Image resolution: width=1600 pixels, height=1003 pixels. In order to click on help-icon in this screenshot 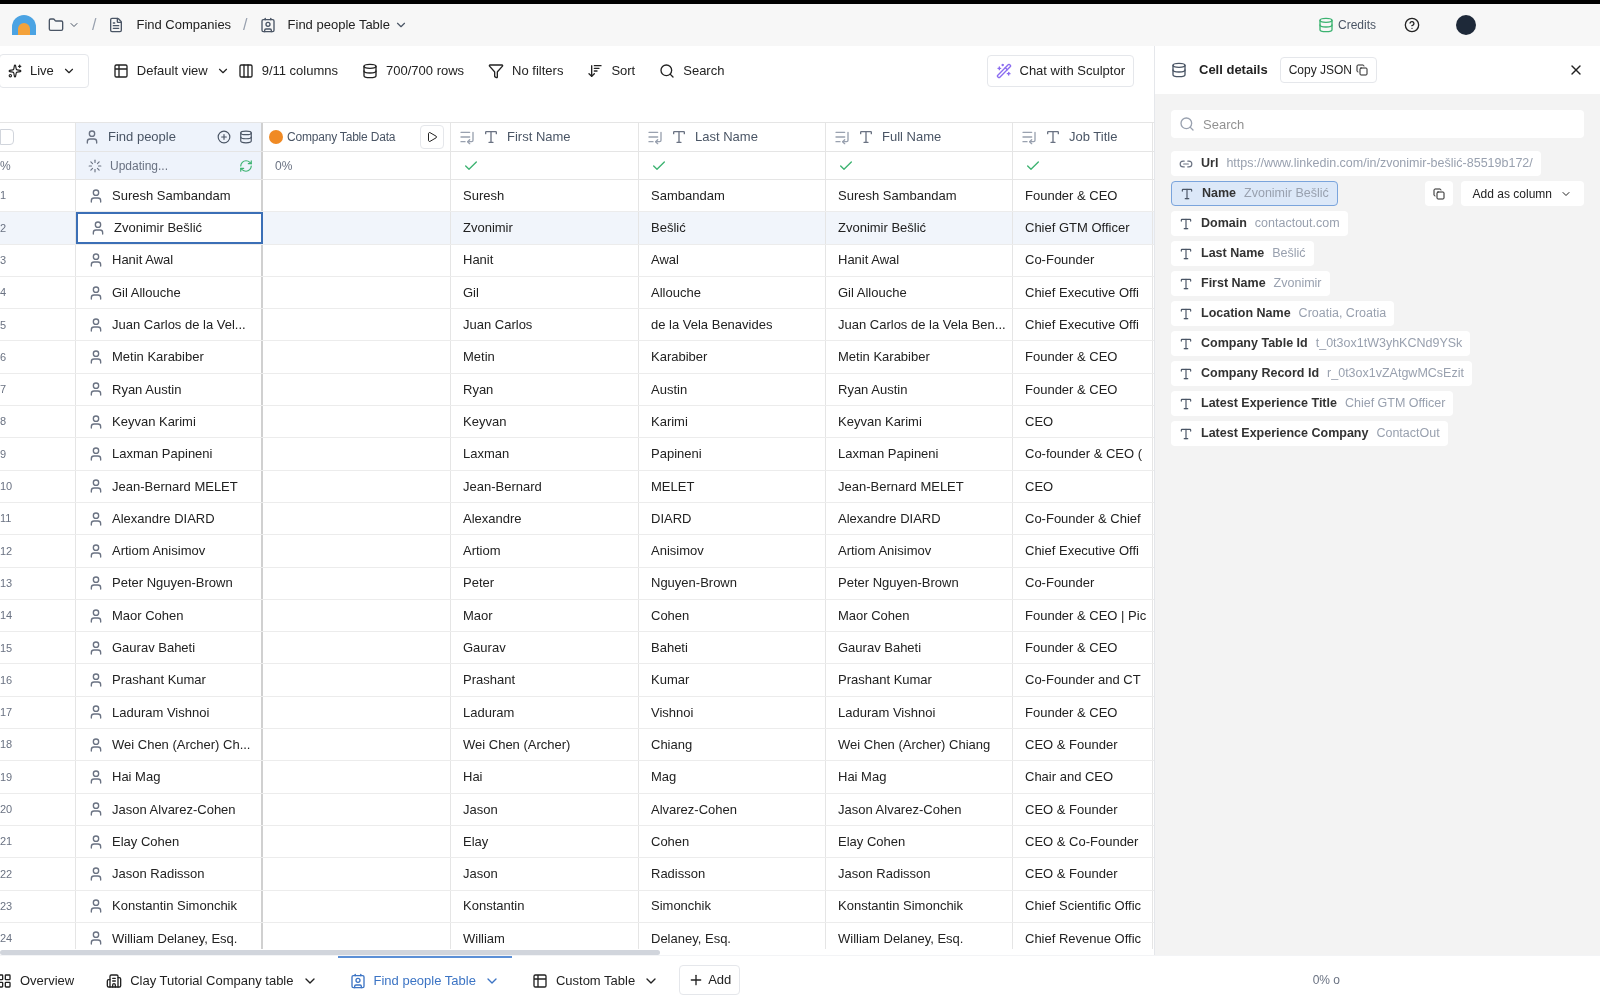, I will do `click(1412, 25)`.